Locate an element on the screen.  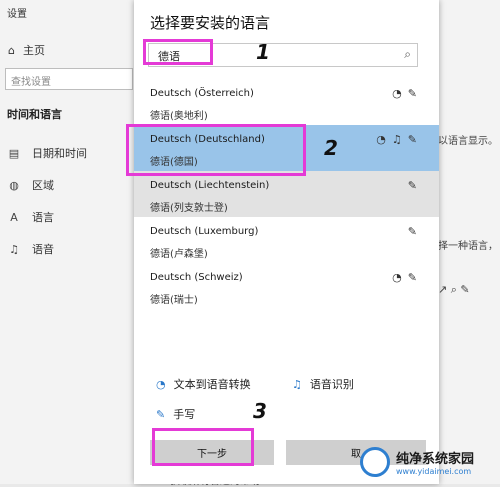
section-heading: 时间和语言 is located at coordinates (34, 114).